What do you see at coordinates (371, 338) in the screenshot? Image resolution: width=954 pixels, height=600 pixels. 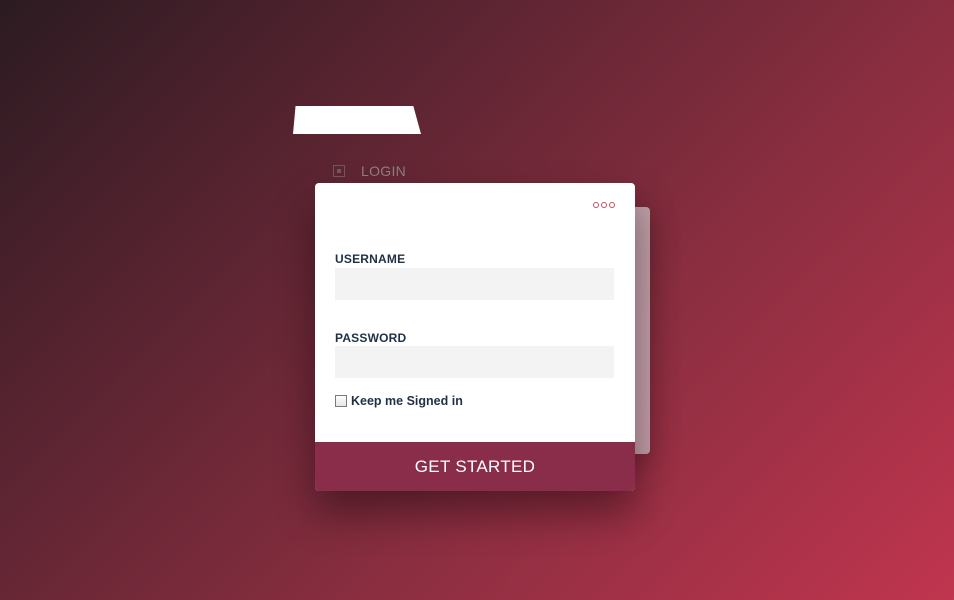 I see `password-label: PASSWORD` at bounding box center [371, 338].